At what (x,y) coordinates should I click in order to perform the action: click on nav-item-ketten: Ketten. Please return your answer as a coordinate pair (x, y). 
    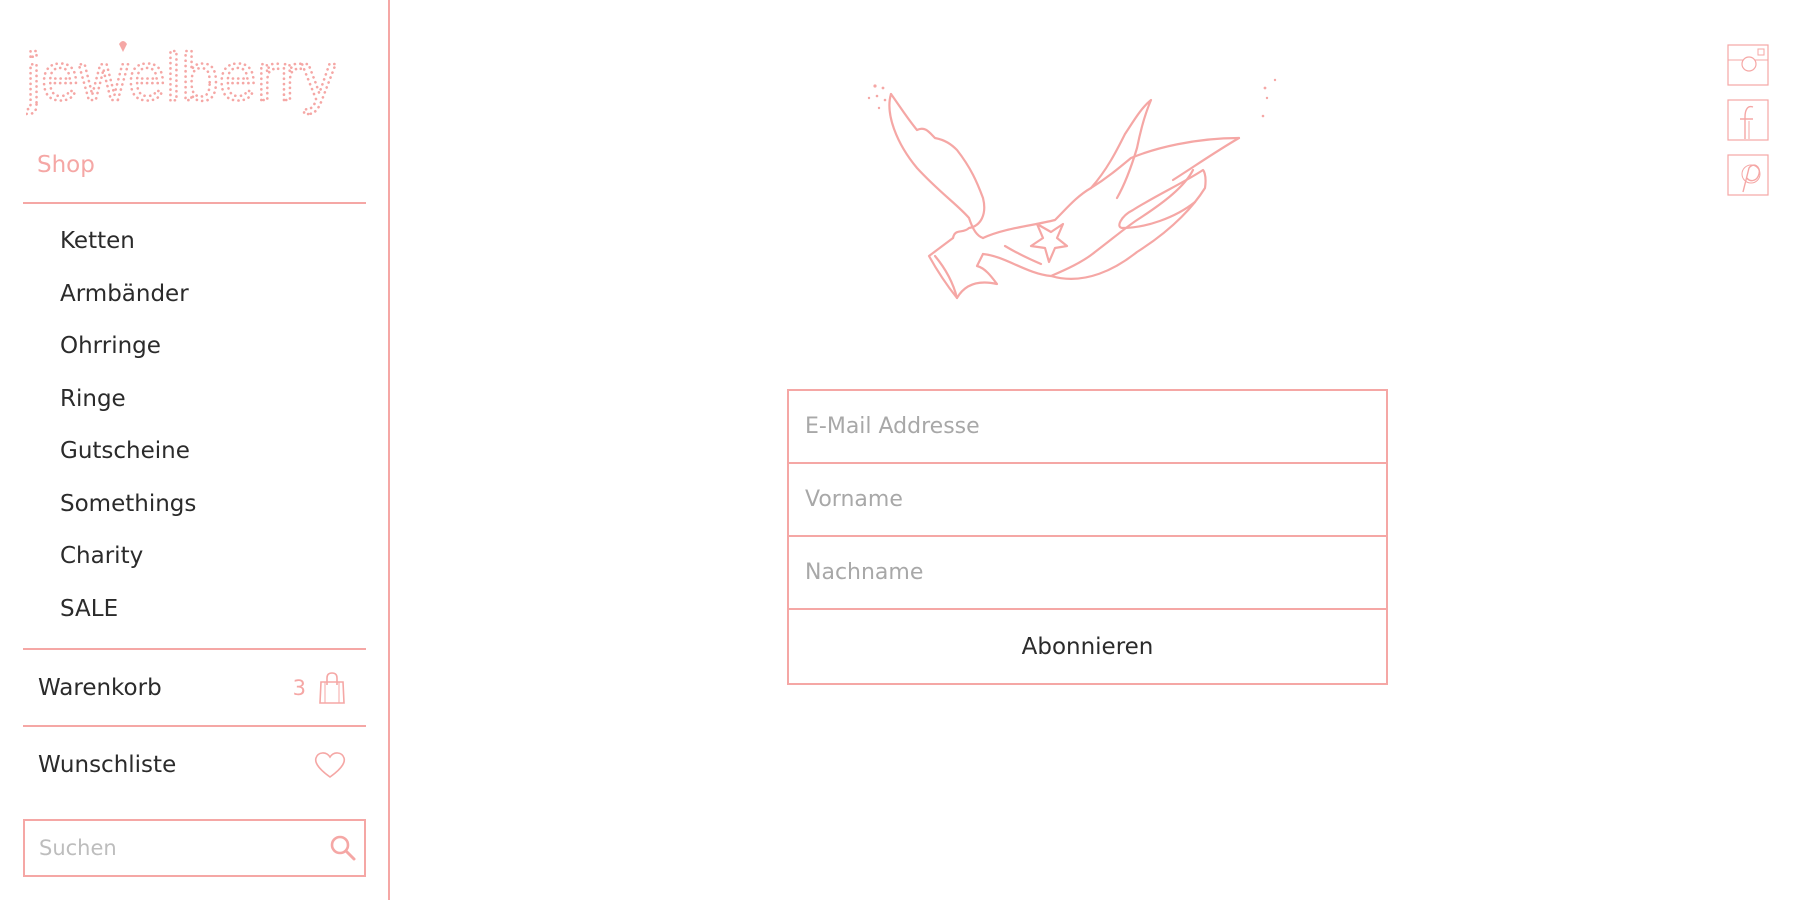
    Looking at the image, I should click on (128, 247).